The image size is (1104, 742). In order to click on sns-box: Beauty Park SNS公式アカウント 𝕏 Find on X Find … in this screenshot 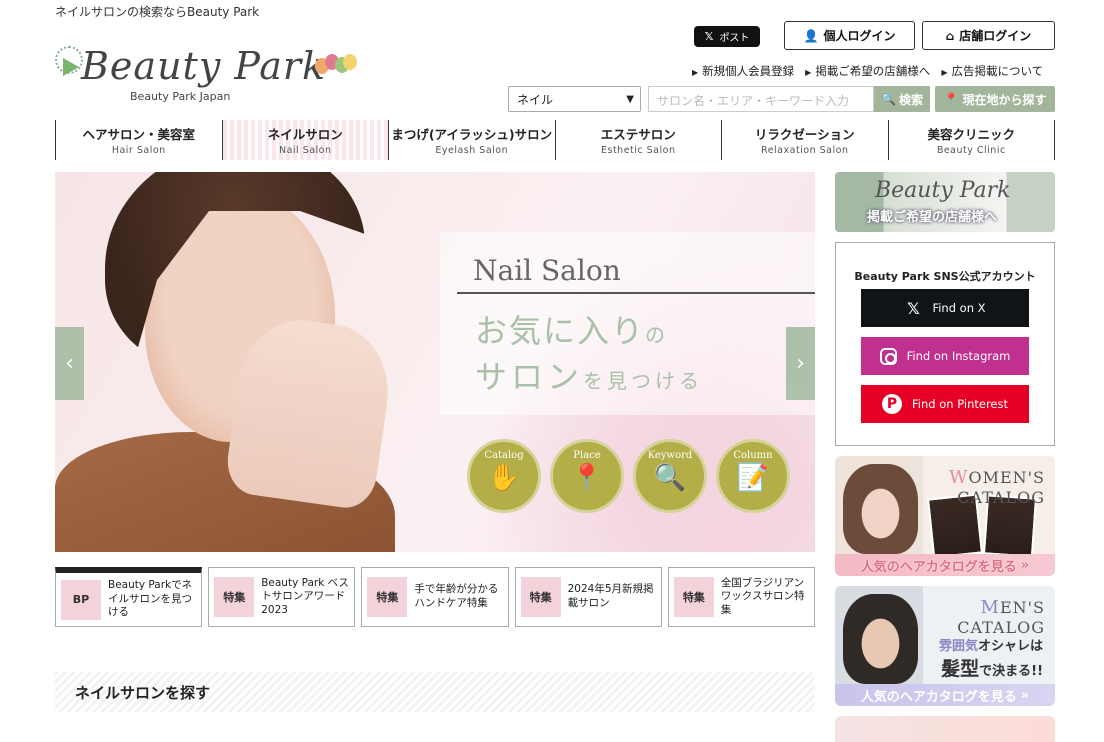, I will do `click(945, 344)`.